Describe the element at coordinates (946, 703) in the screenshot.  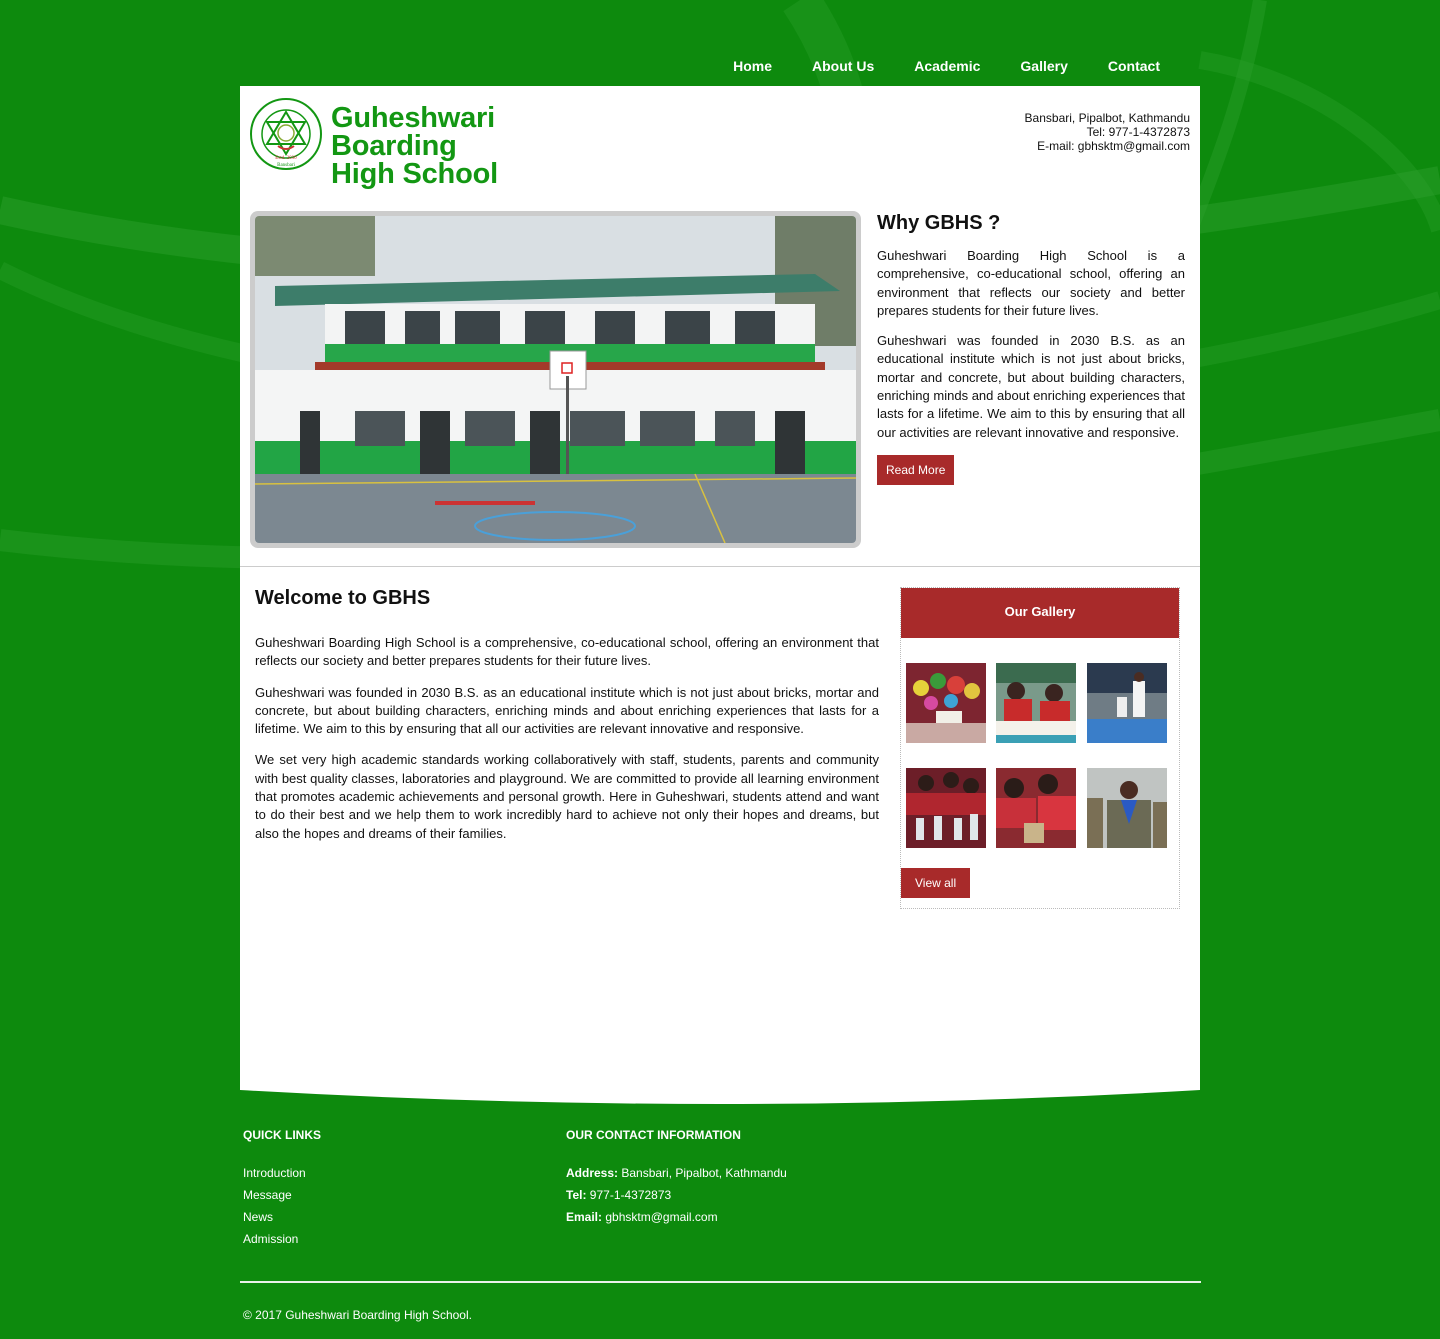
I see `gallery-thumb-flowers` at that location.